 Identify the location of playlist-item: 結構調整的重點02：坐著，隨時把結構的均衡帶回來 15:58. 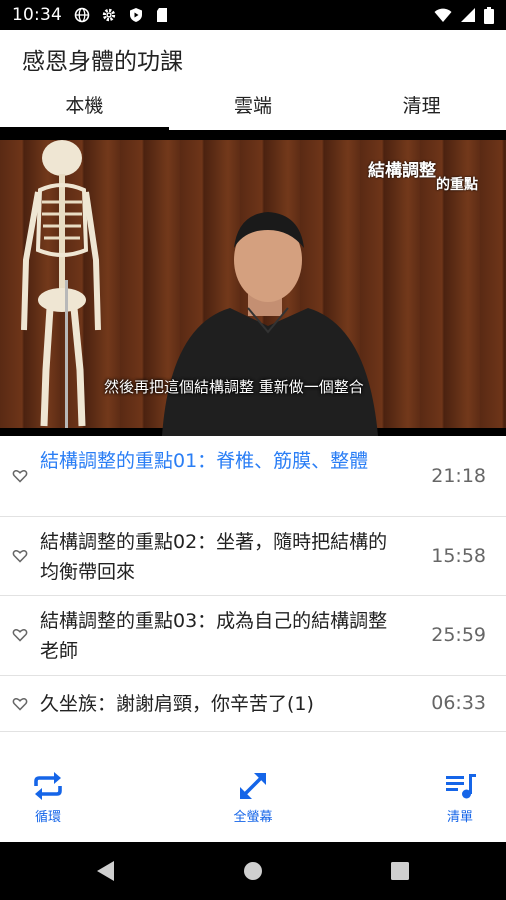
(253, 556).